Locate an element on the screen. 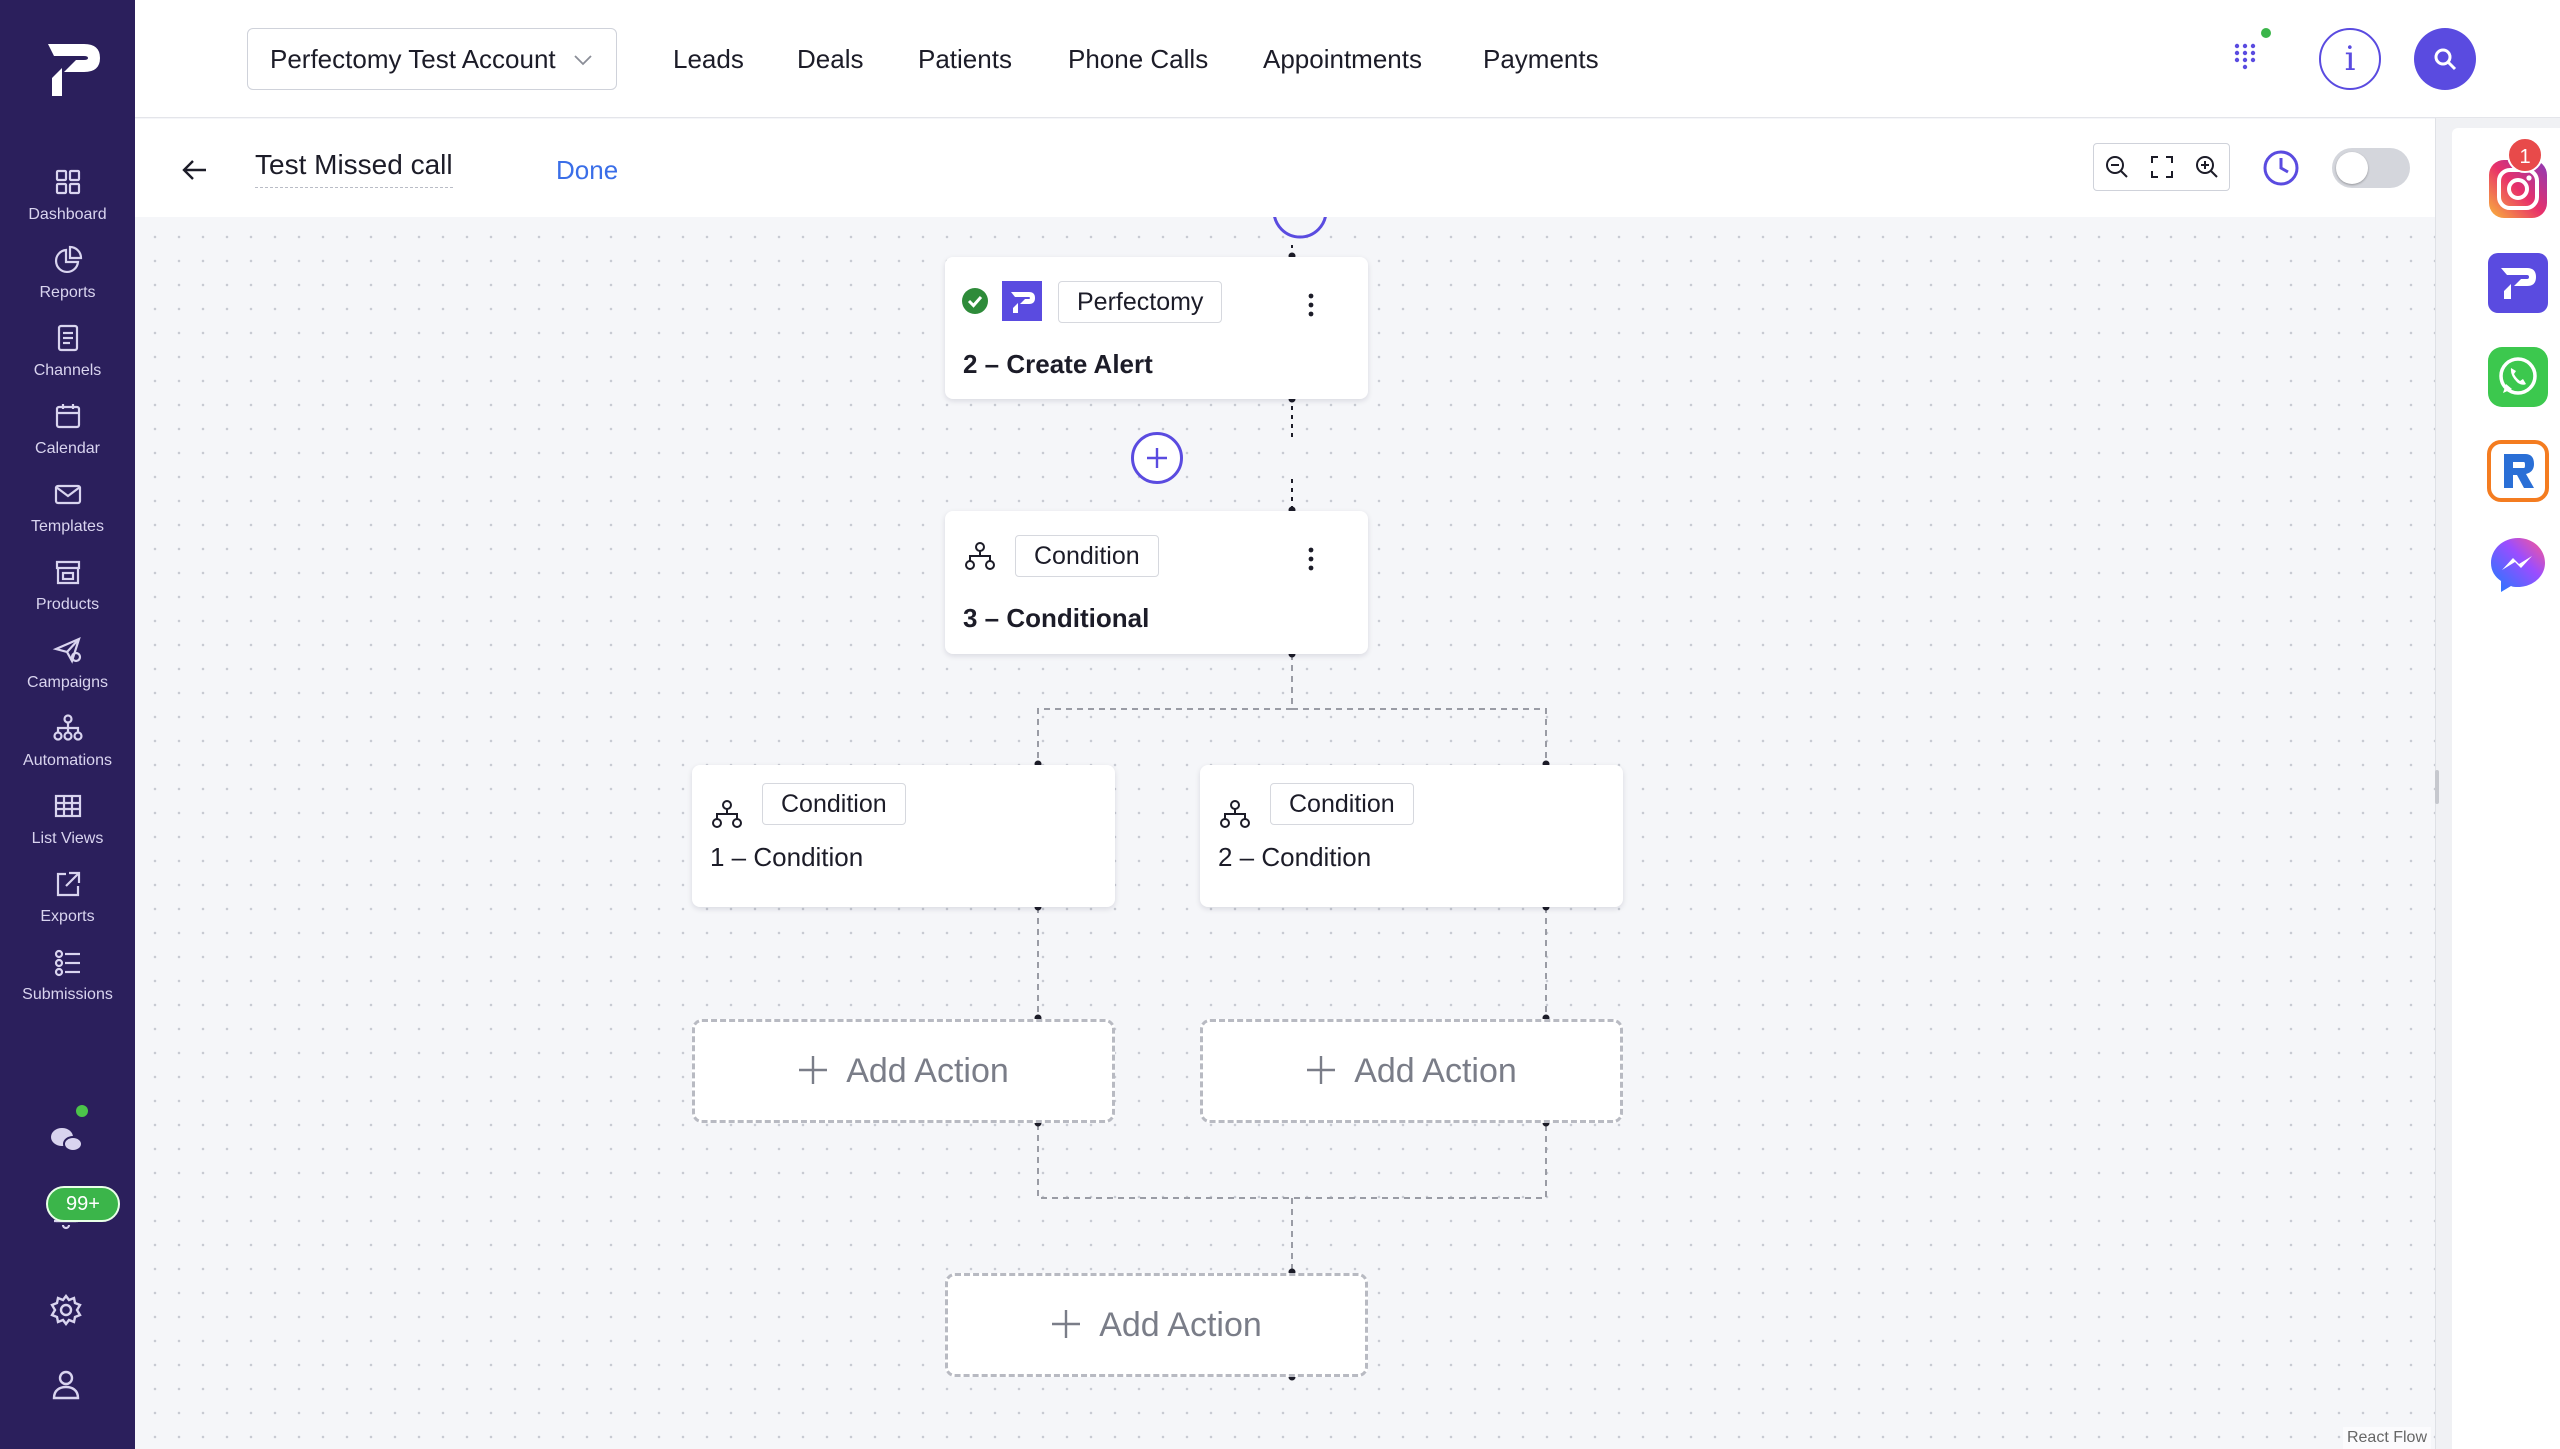  active-toggle is located at coordinates (2371, 168).